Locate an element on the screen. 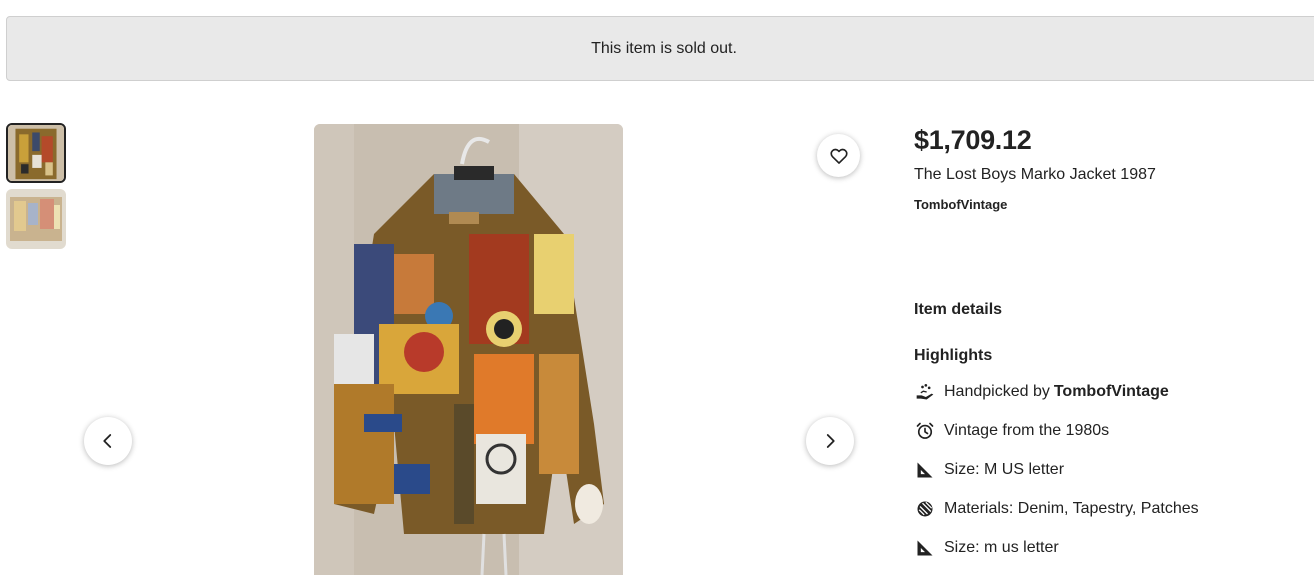 Image resolution: width=1314 pixels, height=575 pixels. highlight-size-text: Size: M US letter is located at coordinates (1004, 469).